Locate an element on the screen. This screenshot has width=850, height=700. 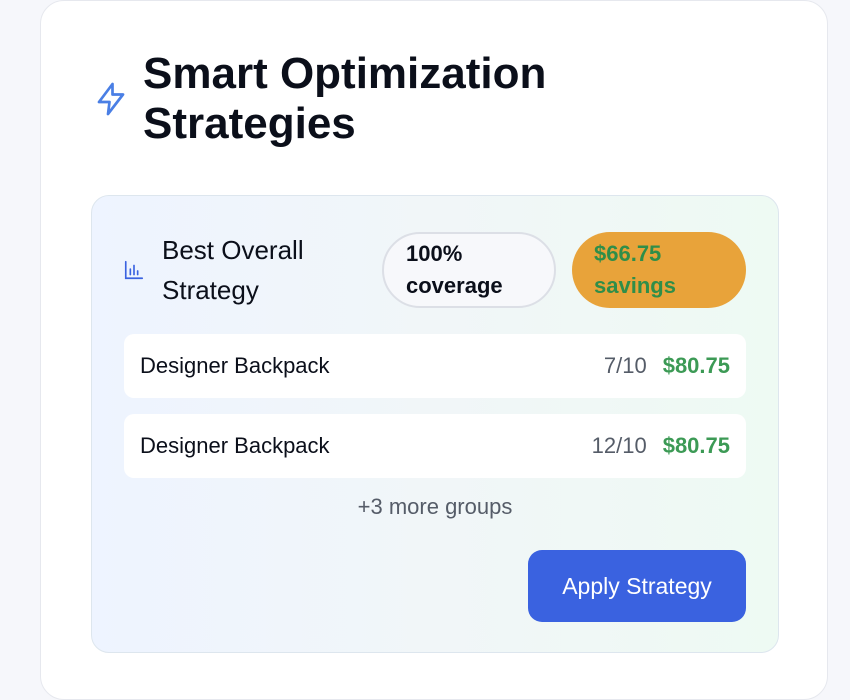
strategy-title: Best Overall Strategy is located at coordinates (233, 270).